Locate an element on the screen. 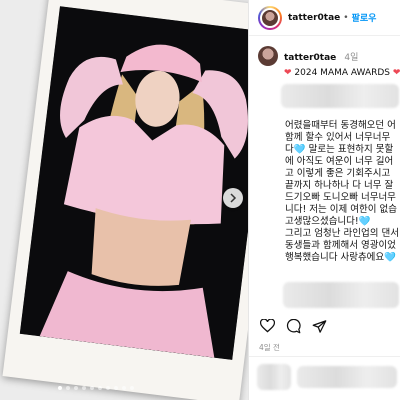 This screenshot has height=400, width=400. heart-outline-icon is located at coordinates (267, 326).